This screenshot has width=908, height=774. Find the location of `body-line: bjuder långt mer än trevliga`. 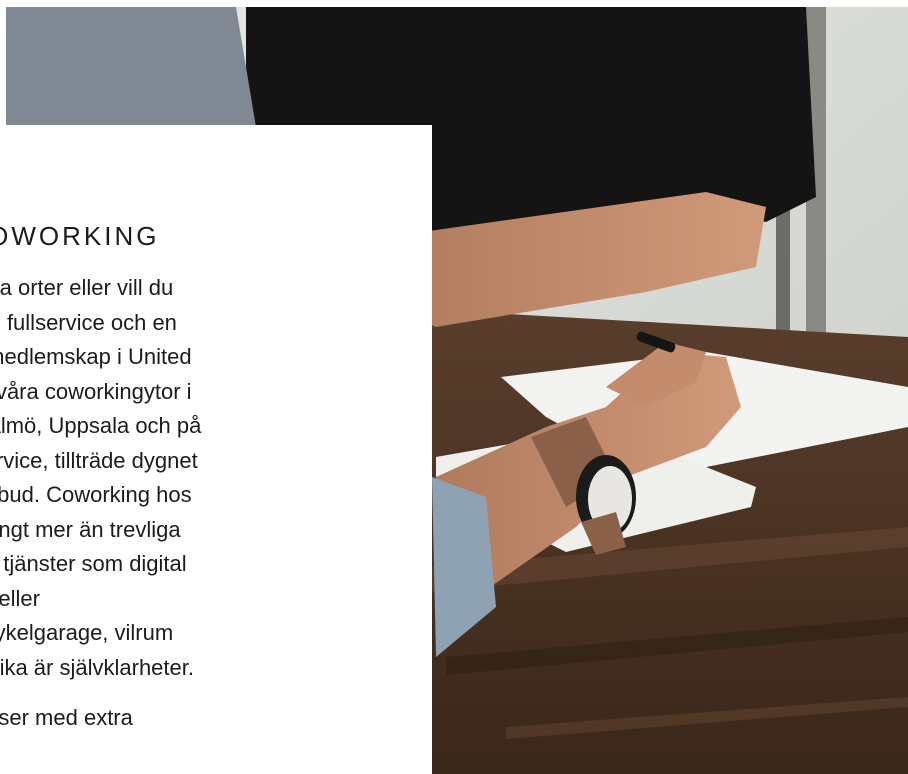

body-line: bjuder långt mer än trevliga is located at coordinates (90, 529).